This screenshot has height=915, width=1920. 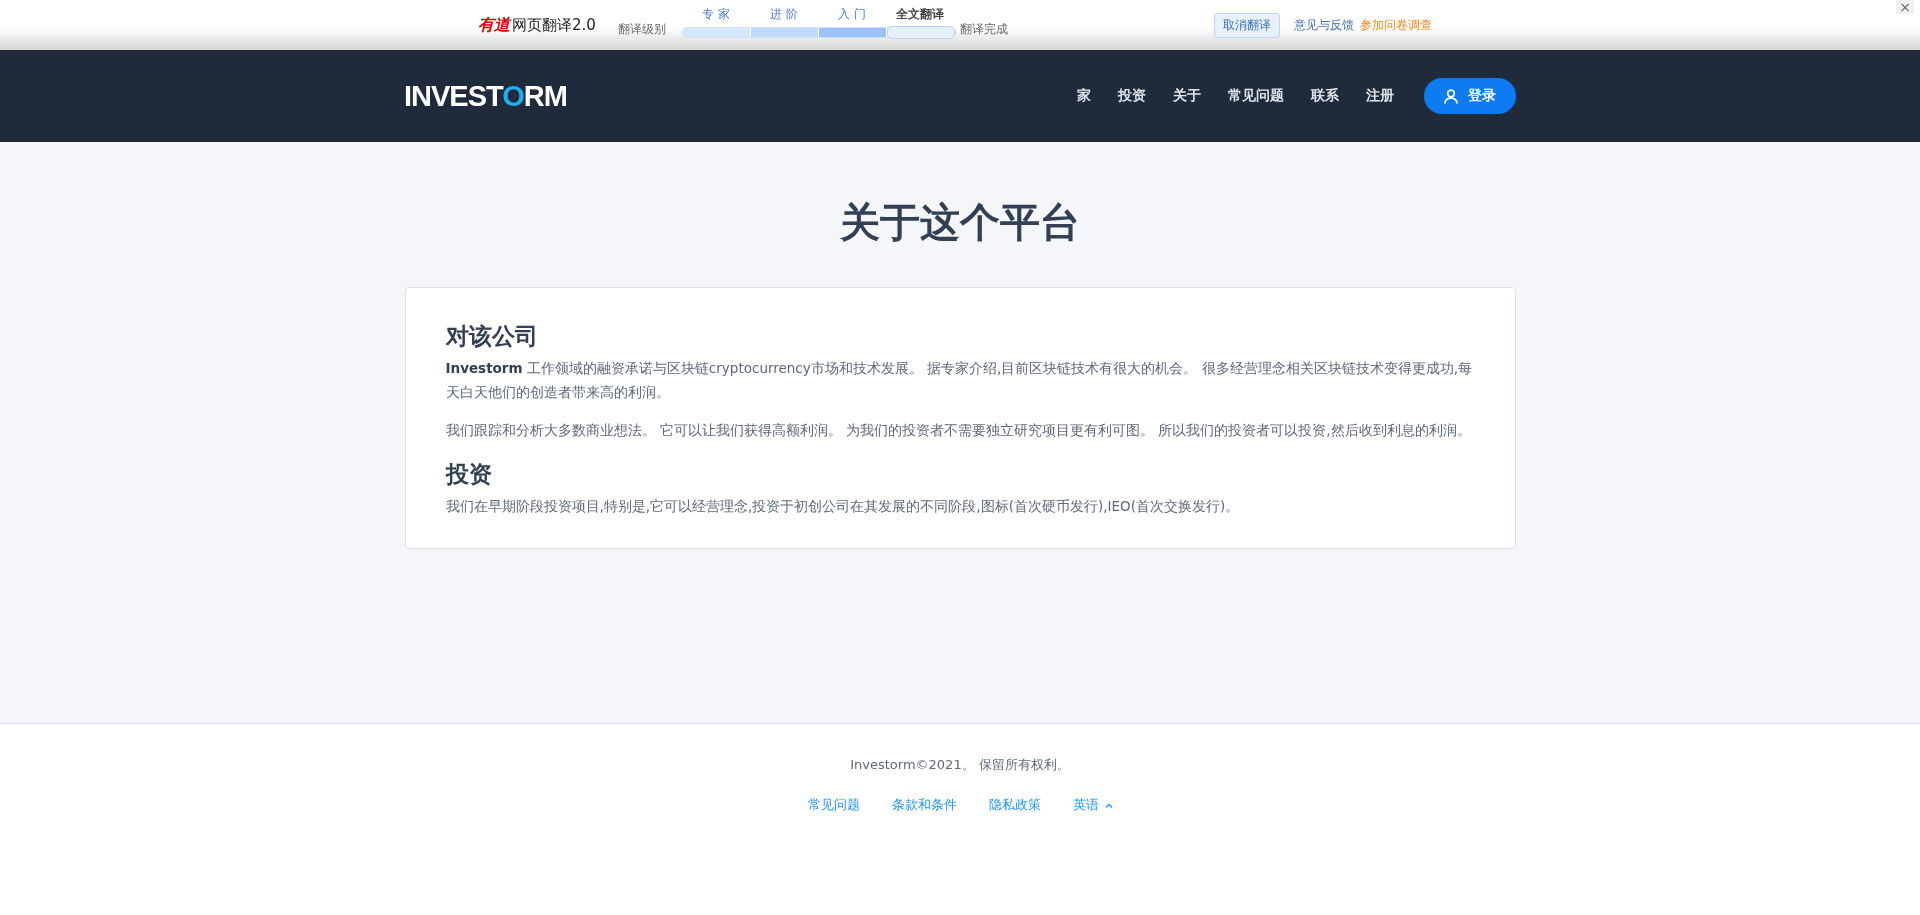 I want to click on login-button: 登录, so click(x=1470, y=96).